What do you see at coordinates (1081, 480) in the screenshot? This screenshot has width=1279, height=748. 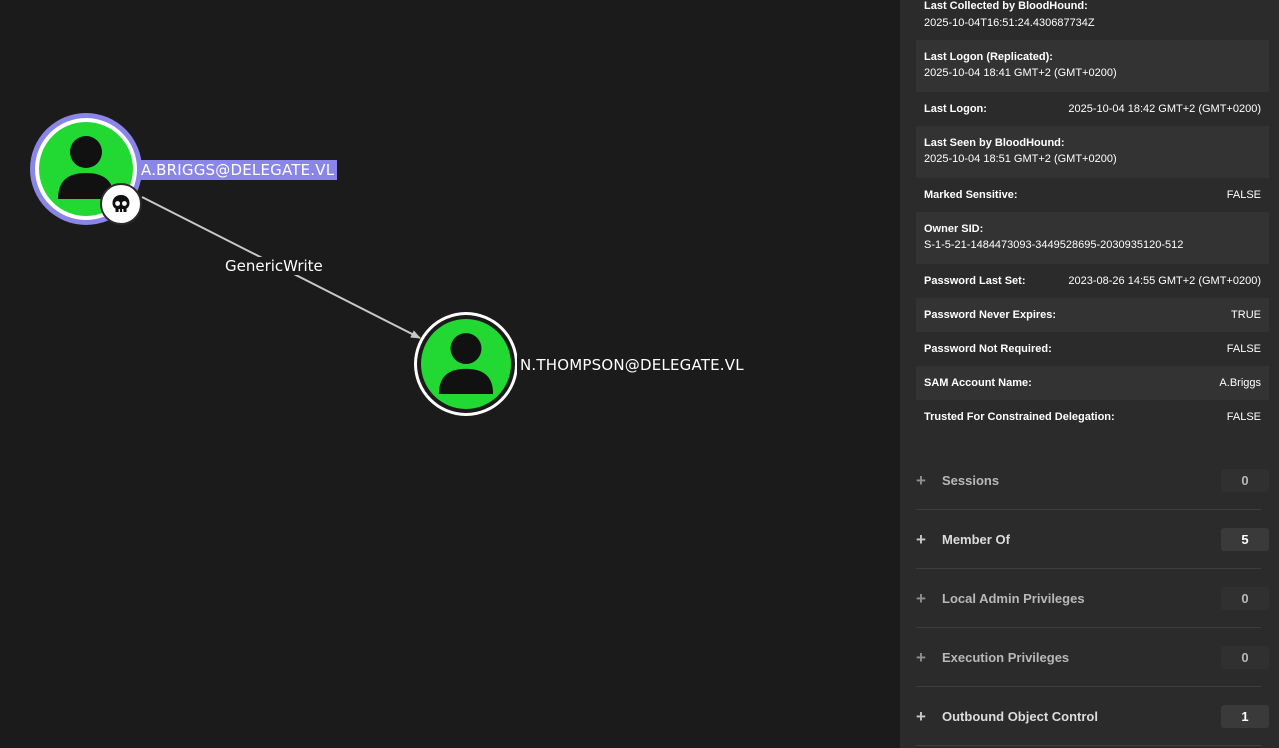 I see `section-label: Sessions` at bounding box center [1081, 480].